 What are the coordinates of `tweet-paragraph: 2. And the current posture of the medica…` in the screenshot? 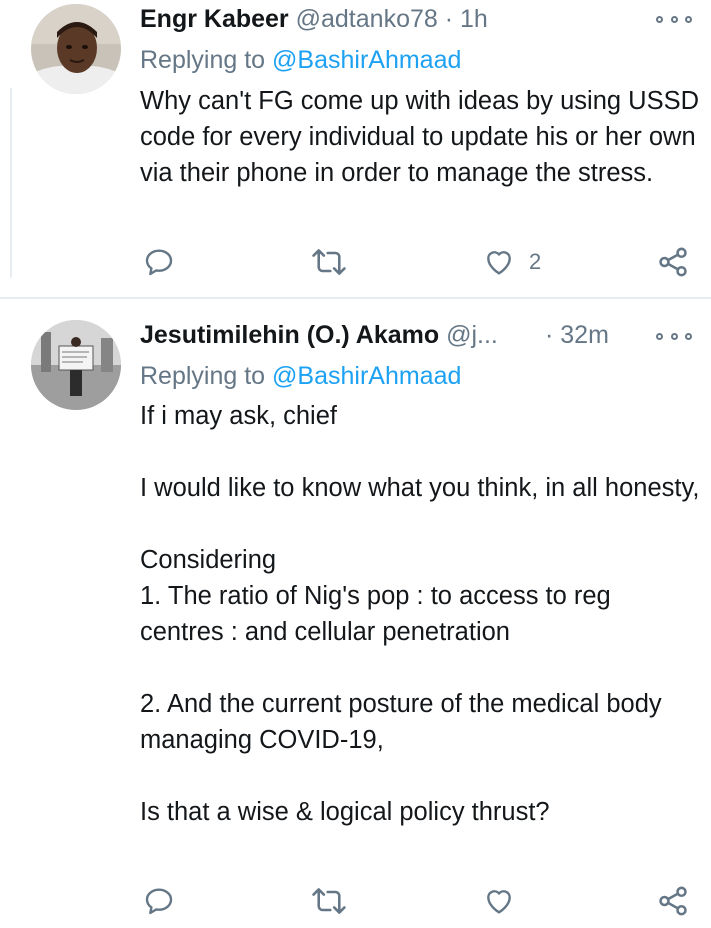 It's located at (401, 722).